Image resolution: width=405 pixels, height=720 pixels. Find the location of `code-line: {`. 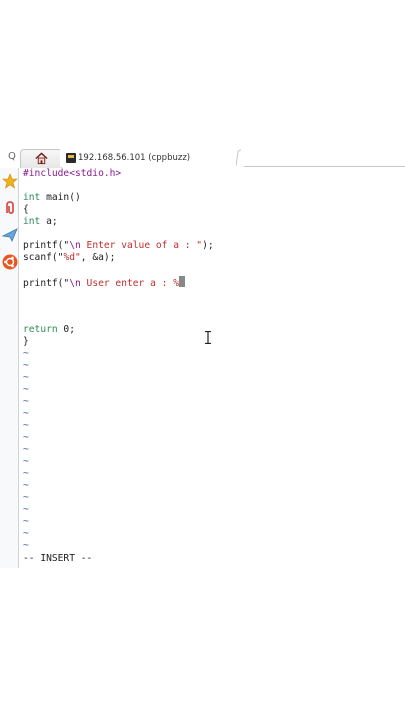

code-line: { is located at coordinates (26, 209).